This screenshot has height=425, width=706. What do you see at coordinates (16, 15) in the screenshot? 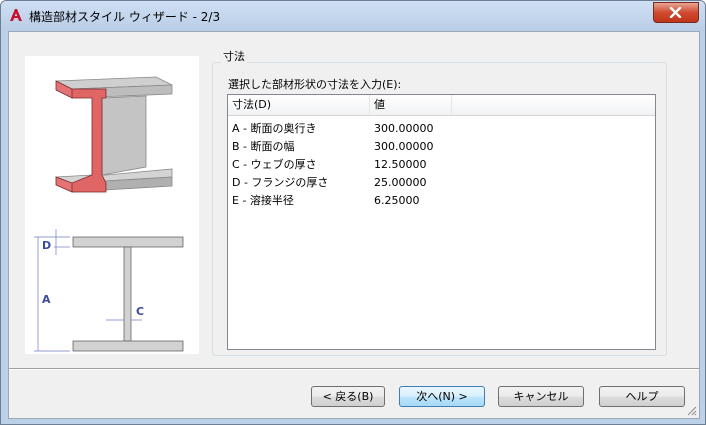
I see `autocad-app-icon` at bounding box center [16, 15].